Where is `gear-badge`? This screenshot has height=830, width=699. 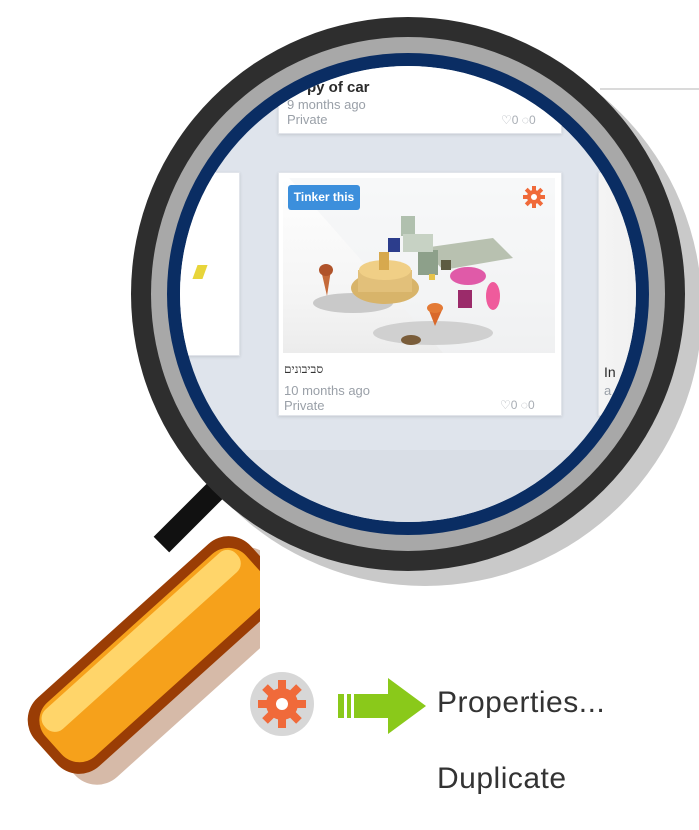
gear-badge is located at coordinates (282, 704).